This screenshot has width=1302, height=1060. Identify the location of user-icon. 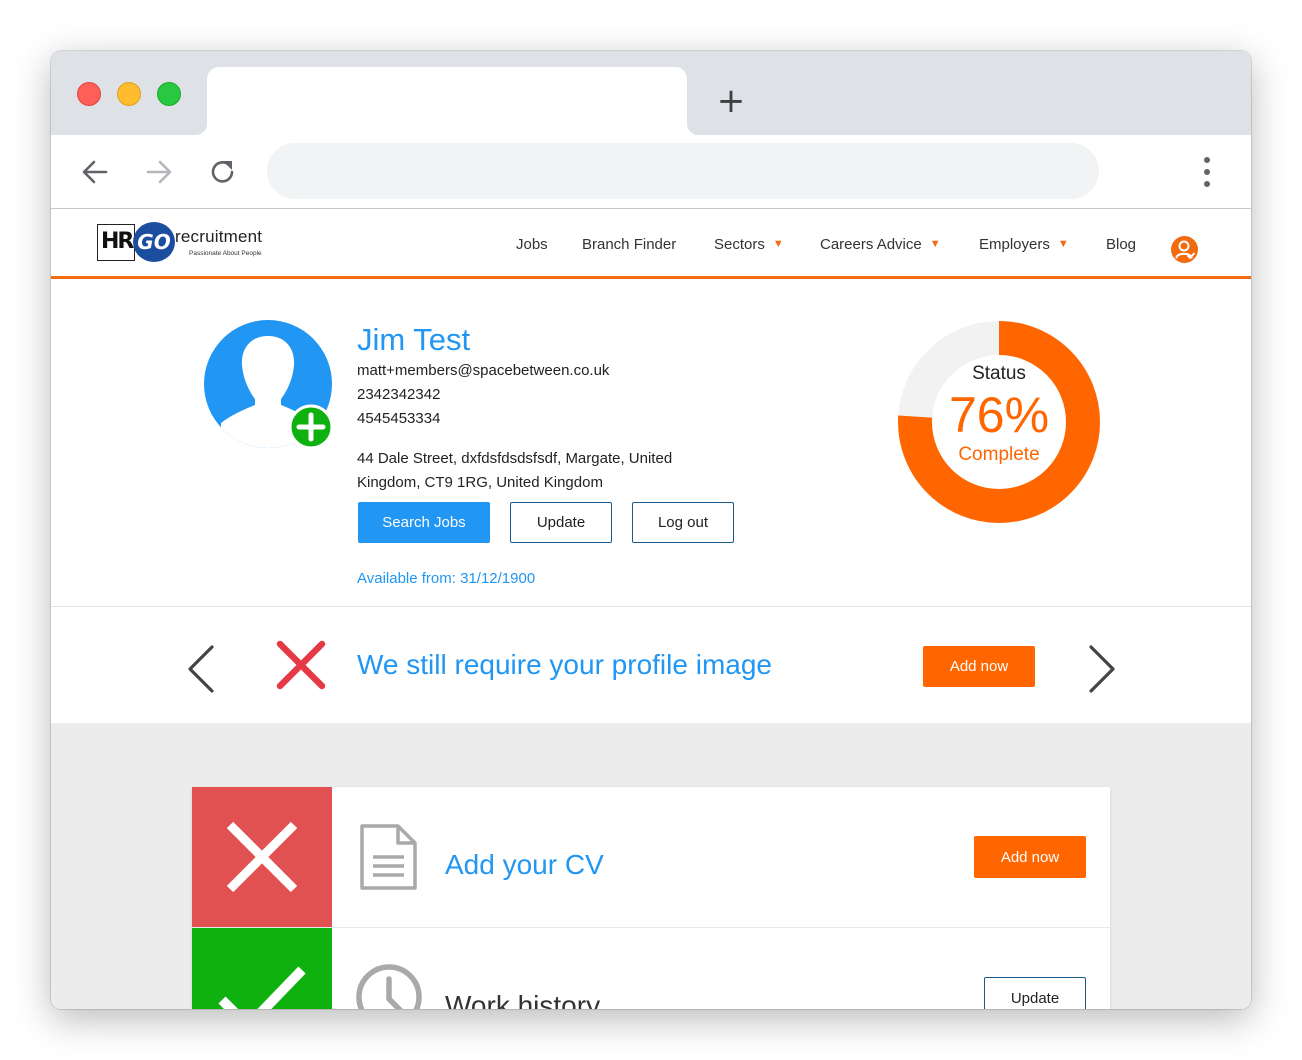
(1185, 249).